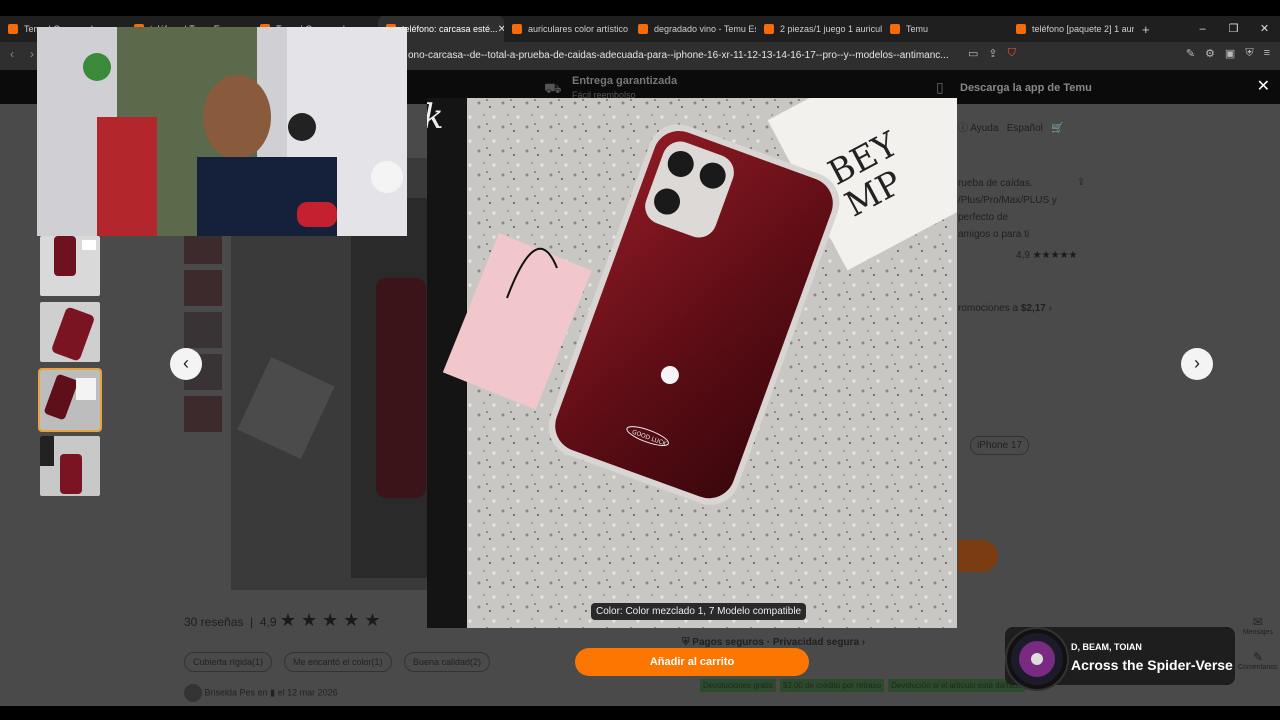  I want to click on now-playing-artist: D, BEAM, TOIAN, so click(1106, 647).